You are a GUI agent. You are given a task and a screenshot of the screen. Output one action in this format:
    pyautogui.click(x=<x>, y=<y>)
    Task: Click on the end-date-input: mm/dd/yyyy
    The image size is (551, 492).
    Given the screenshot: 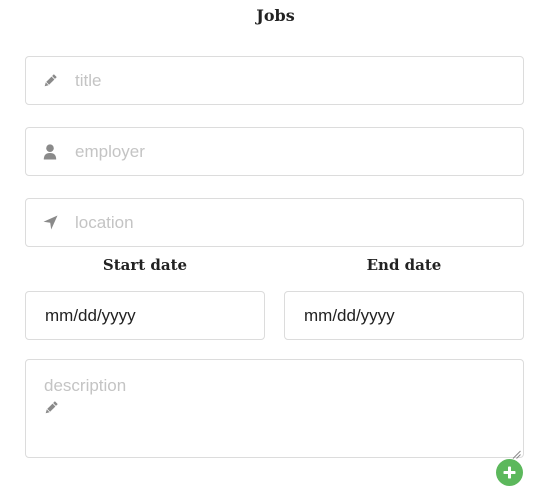 What is the action you would take?
    pyautogui.click(x=404, y=315)
    